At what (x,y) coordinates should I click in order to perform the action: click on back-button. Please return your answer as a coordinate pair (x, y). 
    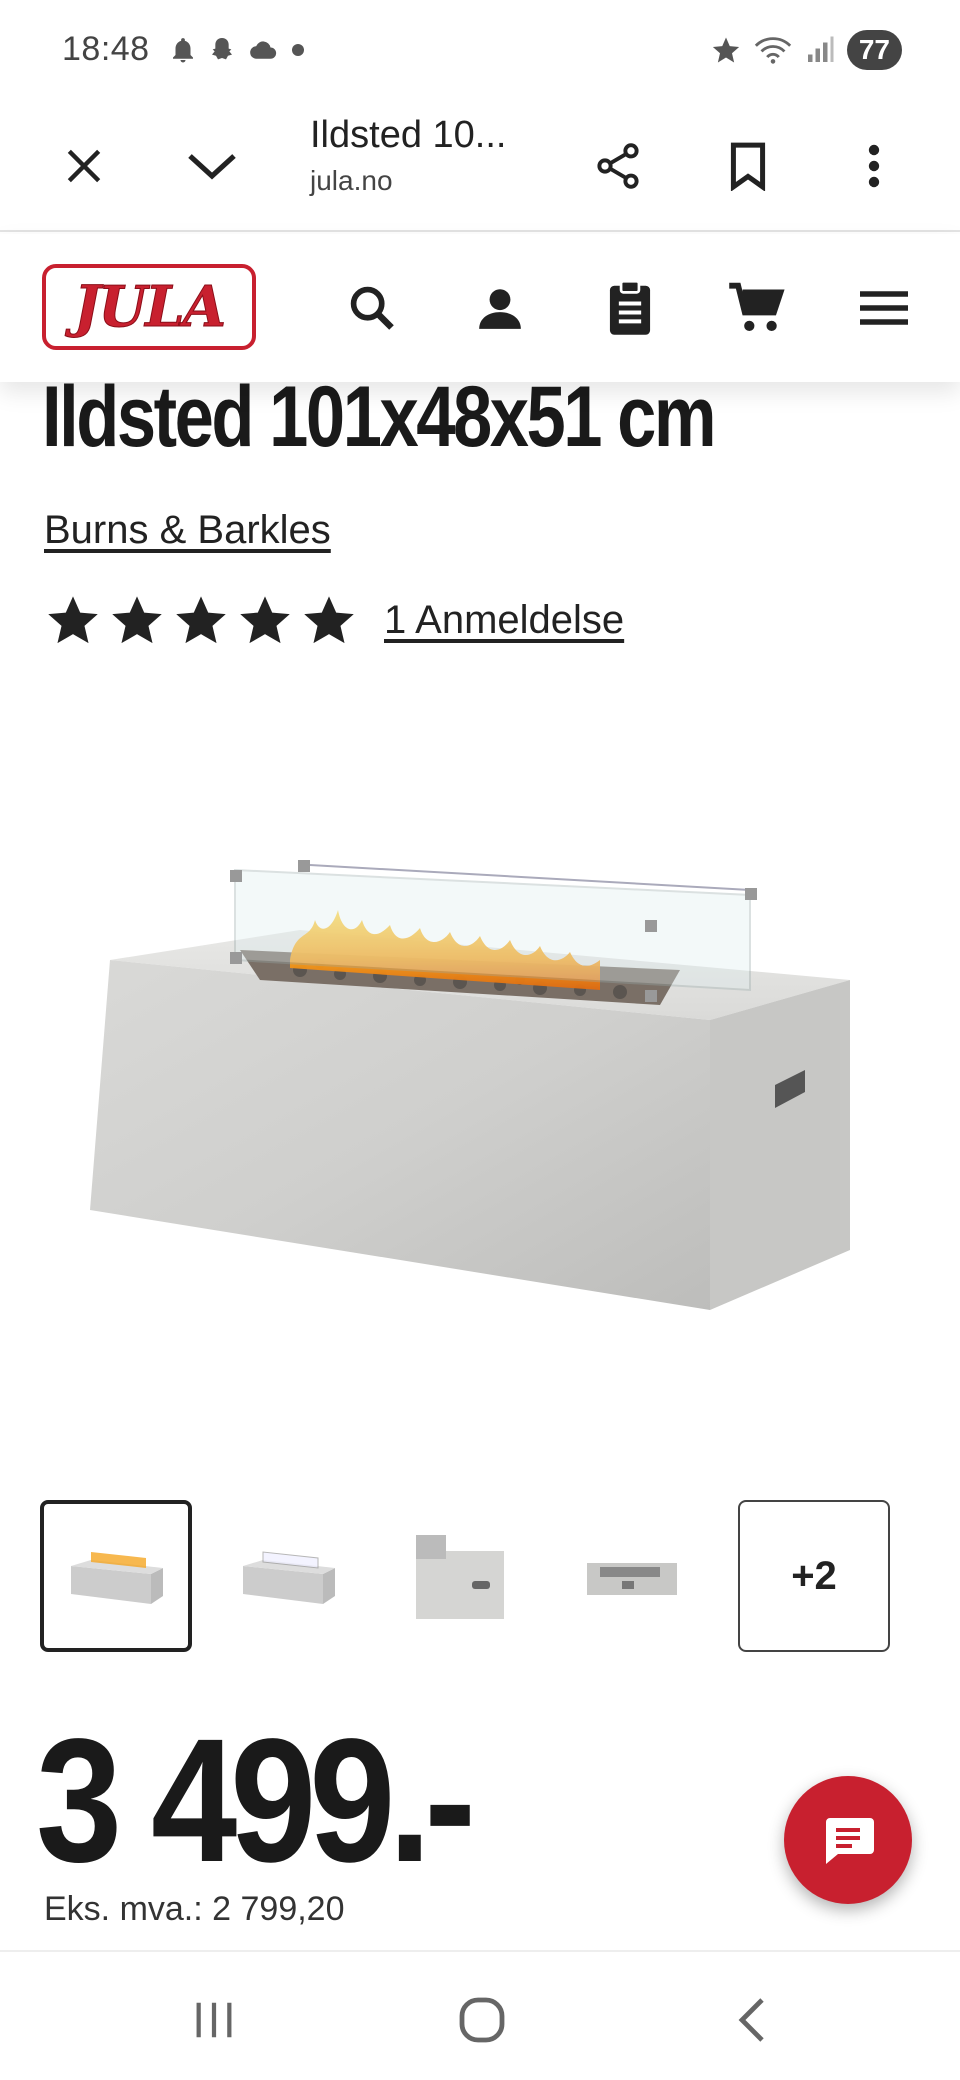
    Looking at the image, I should click on (752, 2020).